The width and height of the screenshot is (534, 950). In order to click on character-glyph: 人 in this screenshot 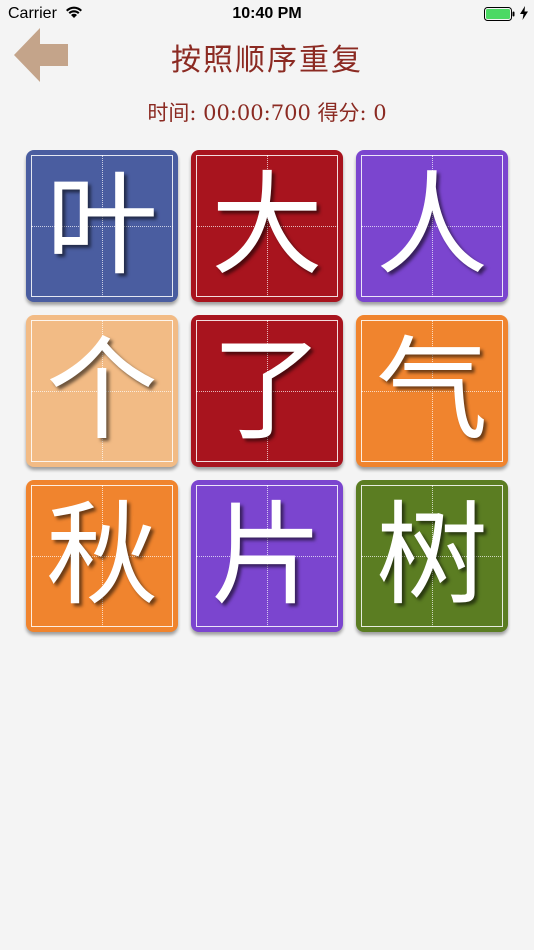, I will do `click(432, 226)`.